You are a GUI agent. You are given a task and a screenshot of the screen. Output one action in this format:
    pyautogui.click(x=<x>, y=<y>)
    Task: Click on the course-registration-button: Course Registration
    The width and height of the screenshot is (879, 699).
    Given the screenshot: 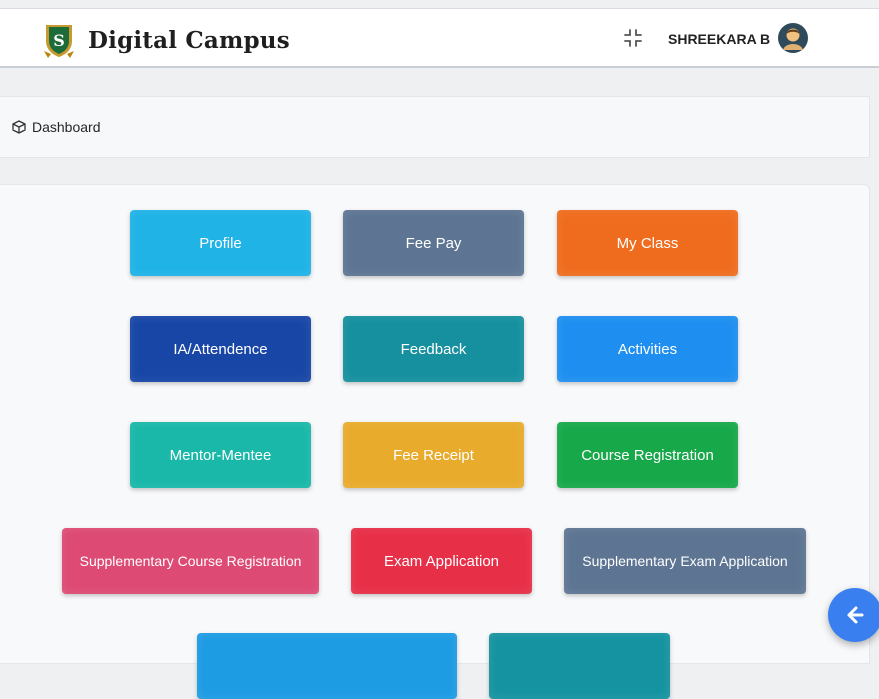 What is the action you would take?
    pyautogui.click(x=647, y=455)
    